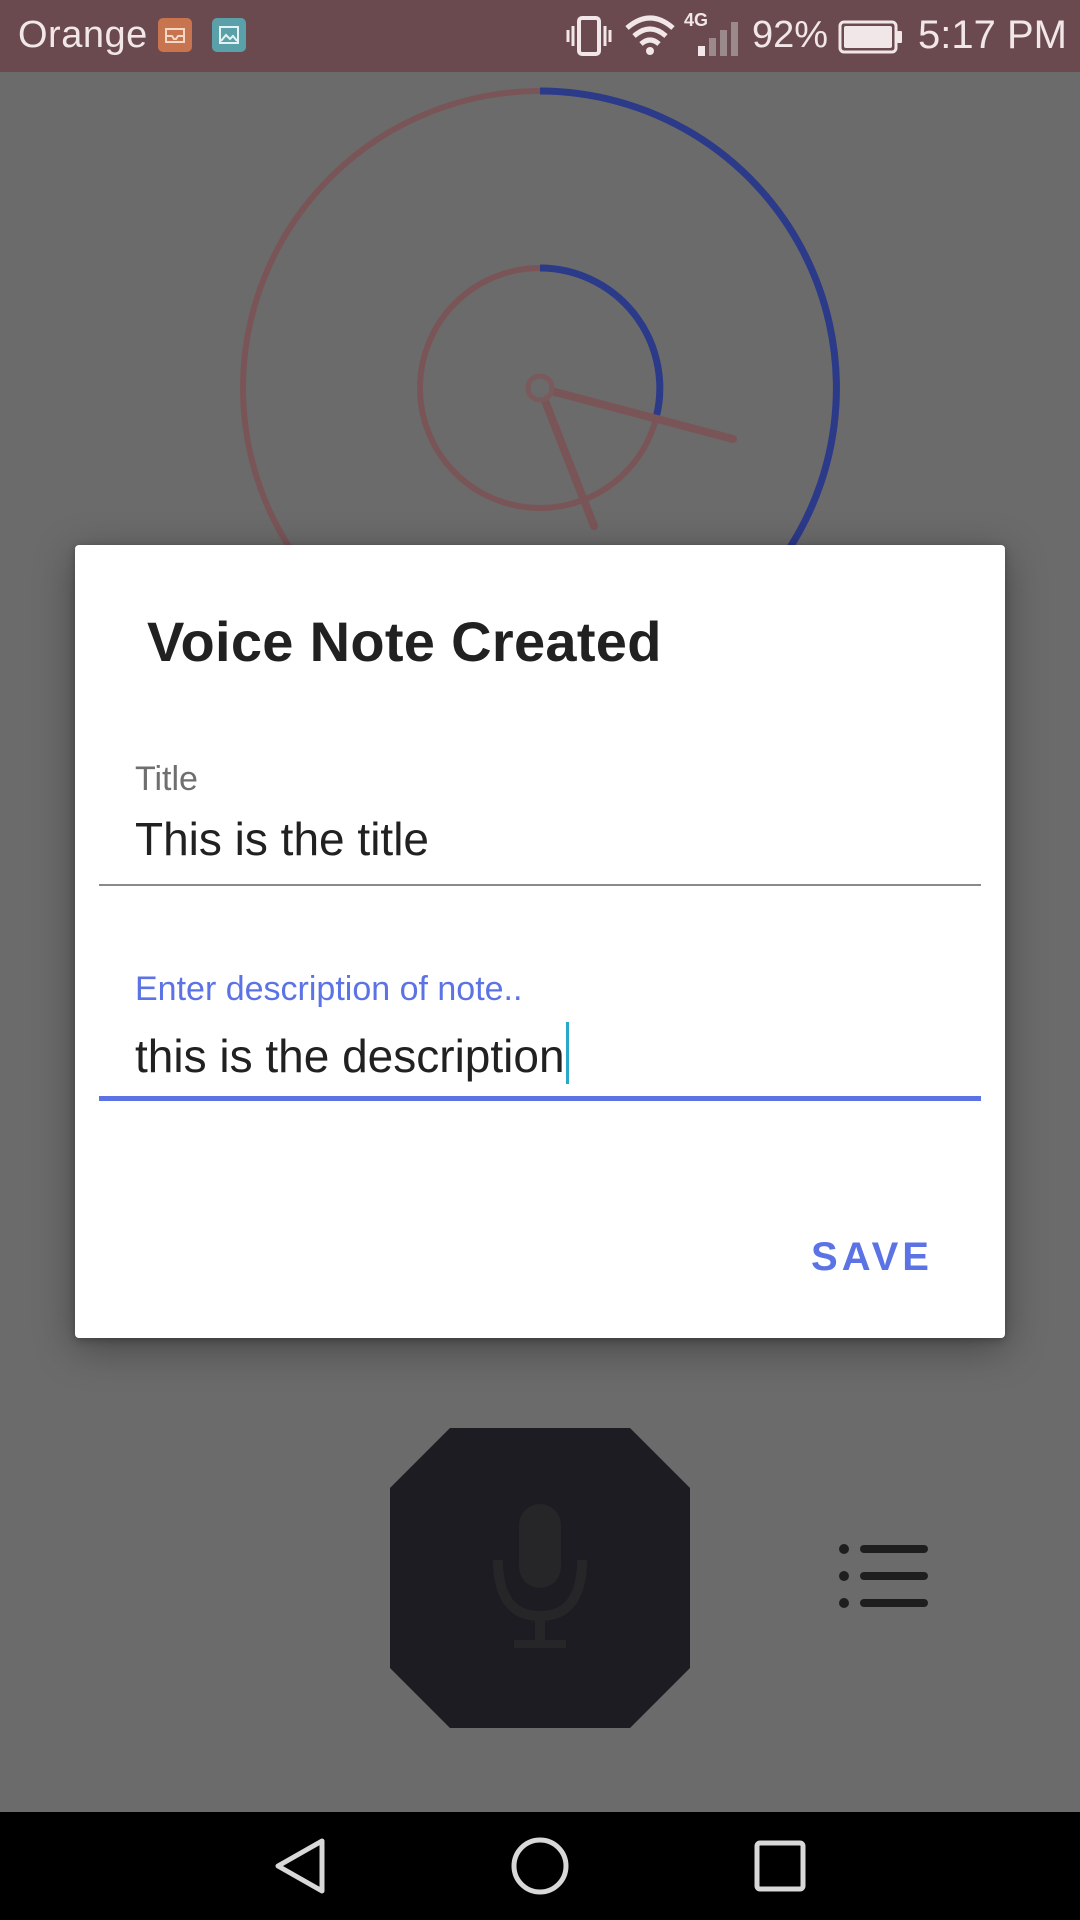 The height and width of the screenshot is (1920, 1080). Describe the element at coordinates (872, 1257) in the screenshot. I see `save-button: SAVE` at that location.